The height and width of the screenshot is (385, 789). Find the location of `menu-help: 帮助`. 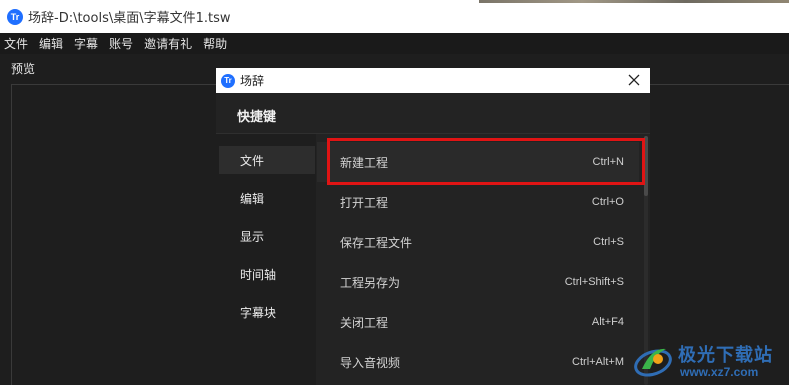

menu-help: 帮助 is located at coordinates (215, 43).